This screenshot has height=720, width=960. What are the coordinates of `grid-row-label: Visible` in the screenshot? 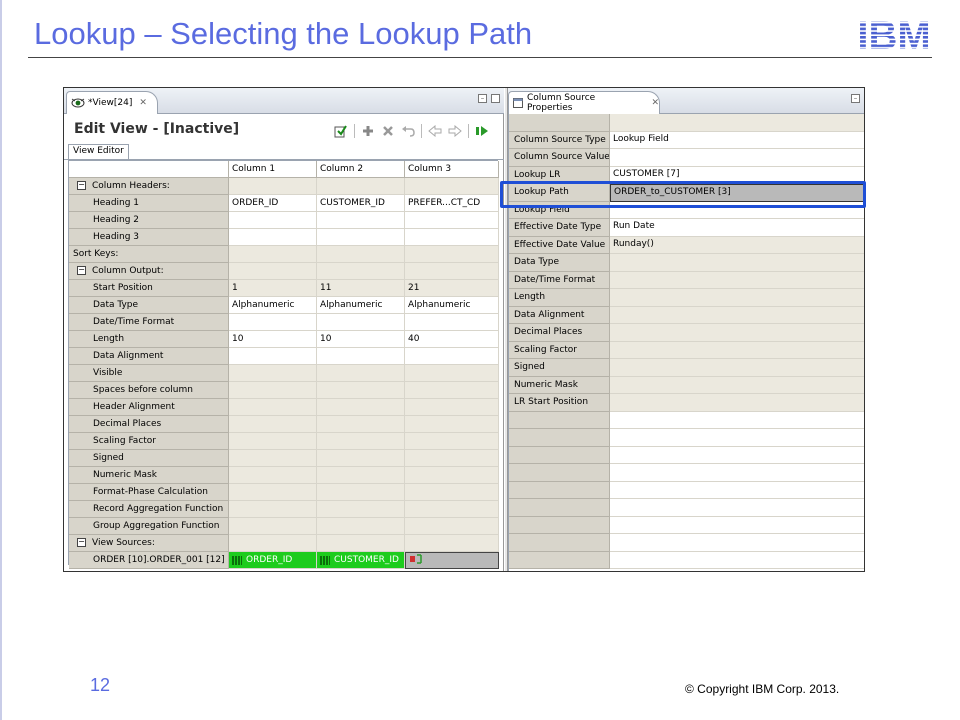 It's located at (149, 373).